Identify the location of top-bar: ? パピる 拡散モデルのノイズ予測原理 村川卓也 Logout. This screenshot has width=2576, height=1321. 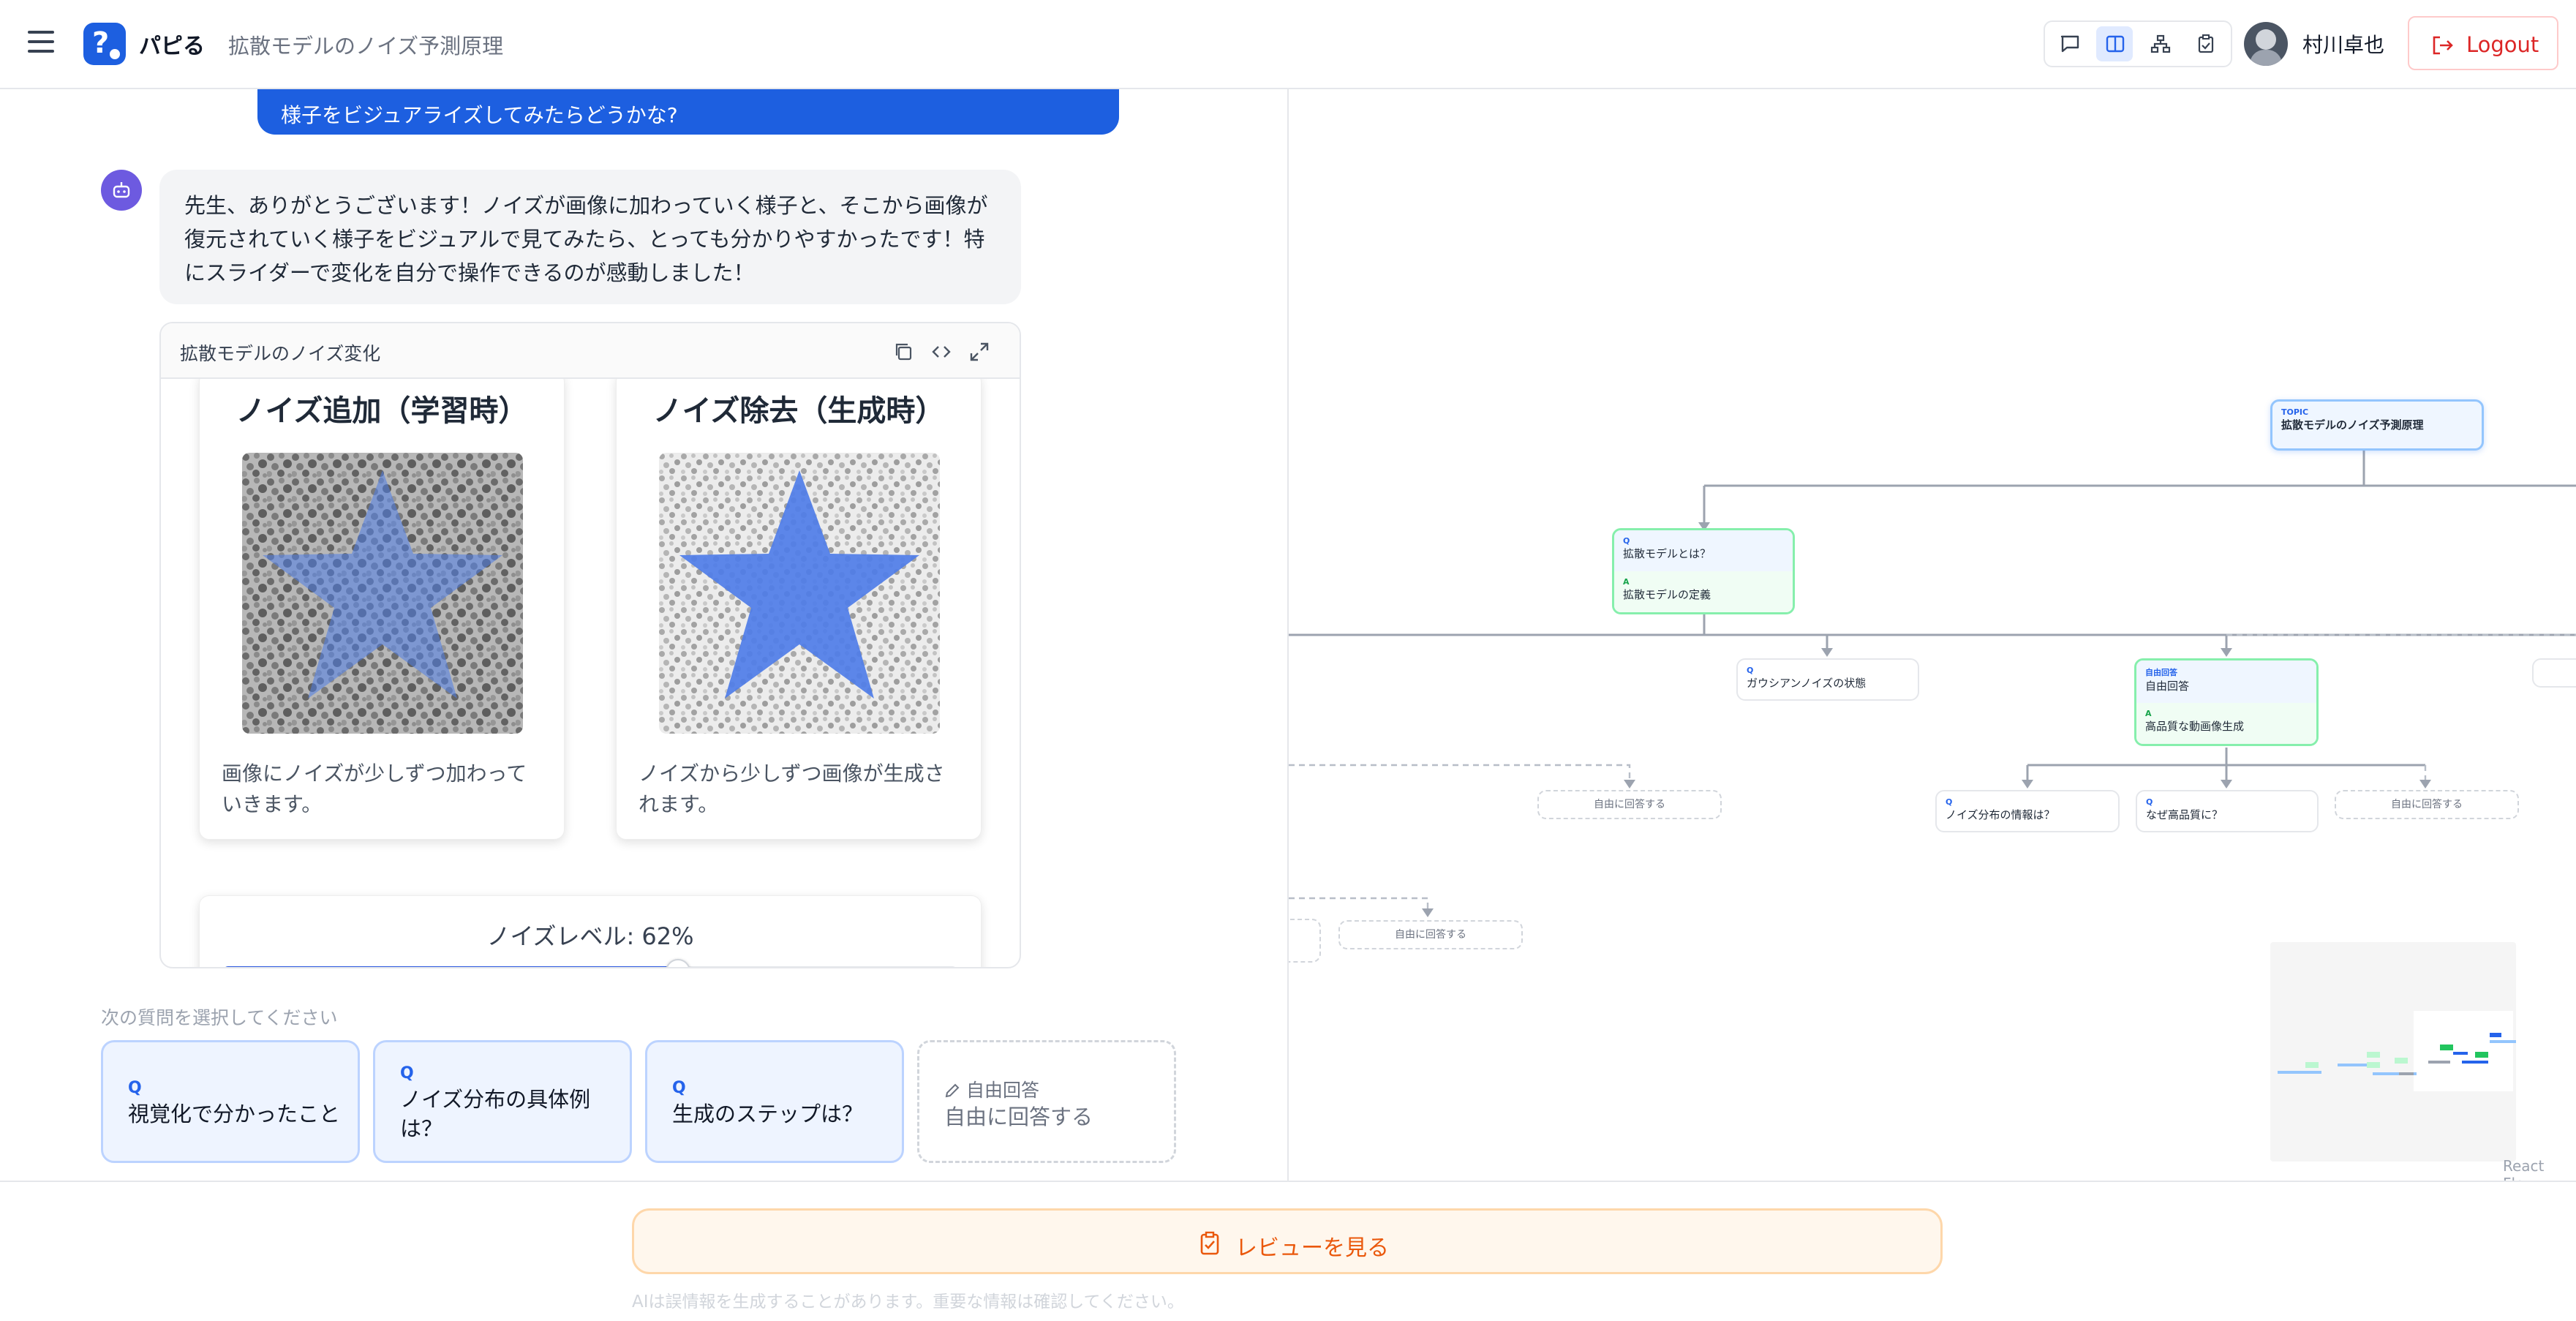
(1288, 44).